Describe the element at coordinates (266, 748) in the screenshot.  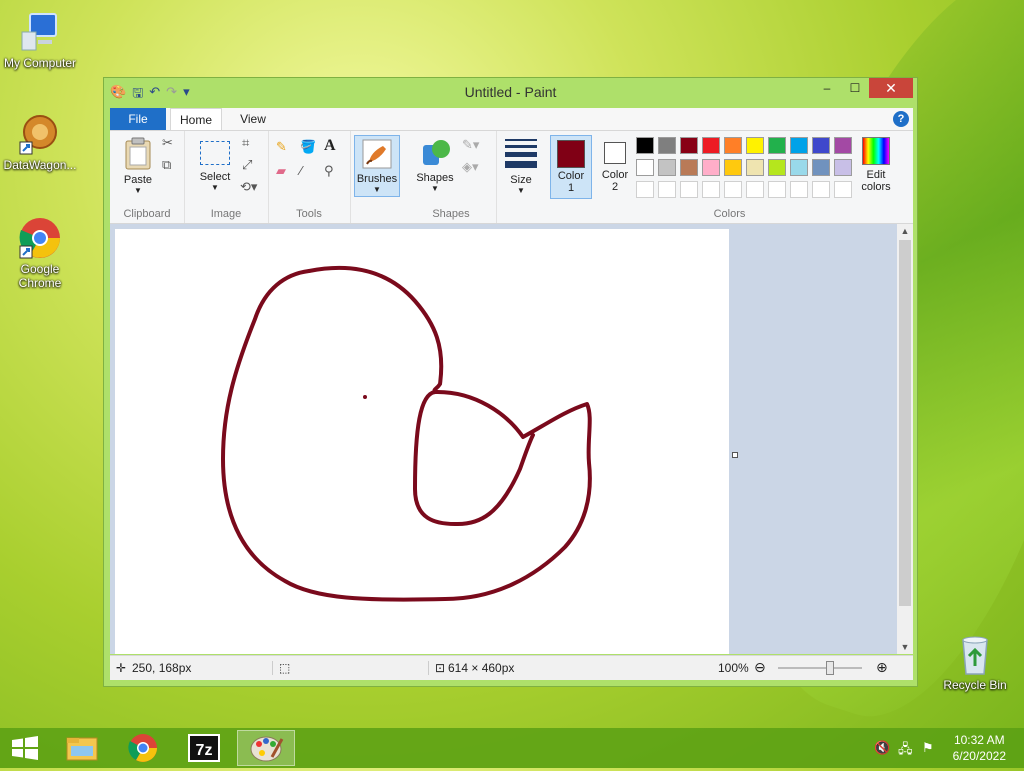
I see `taskbar-paint` at that location.